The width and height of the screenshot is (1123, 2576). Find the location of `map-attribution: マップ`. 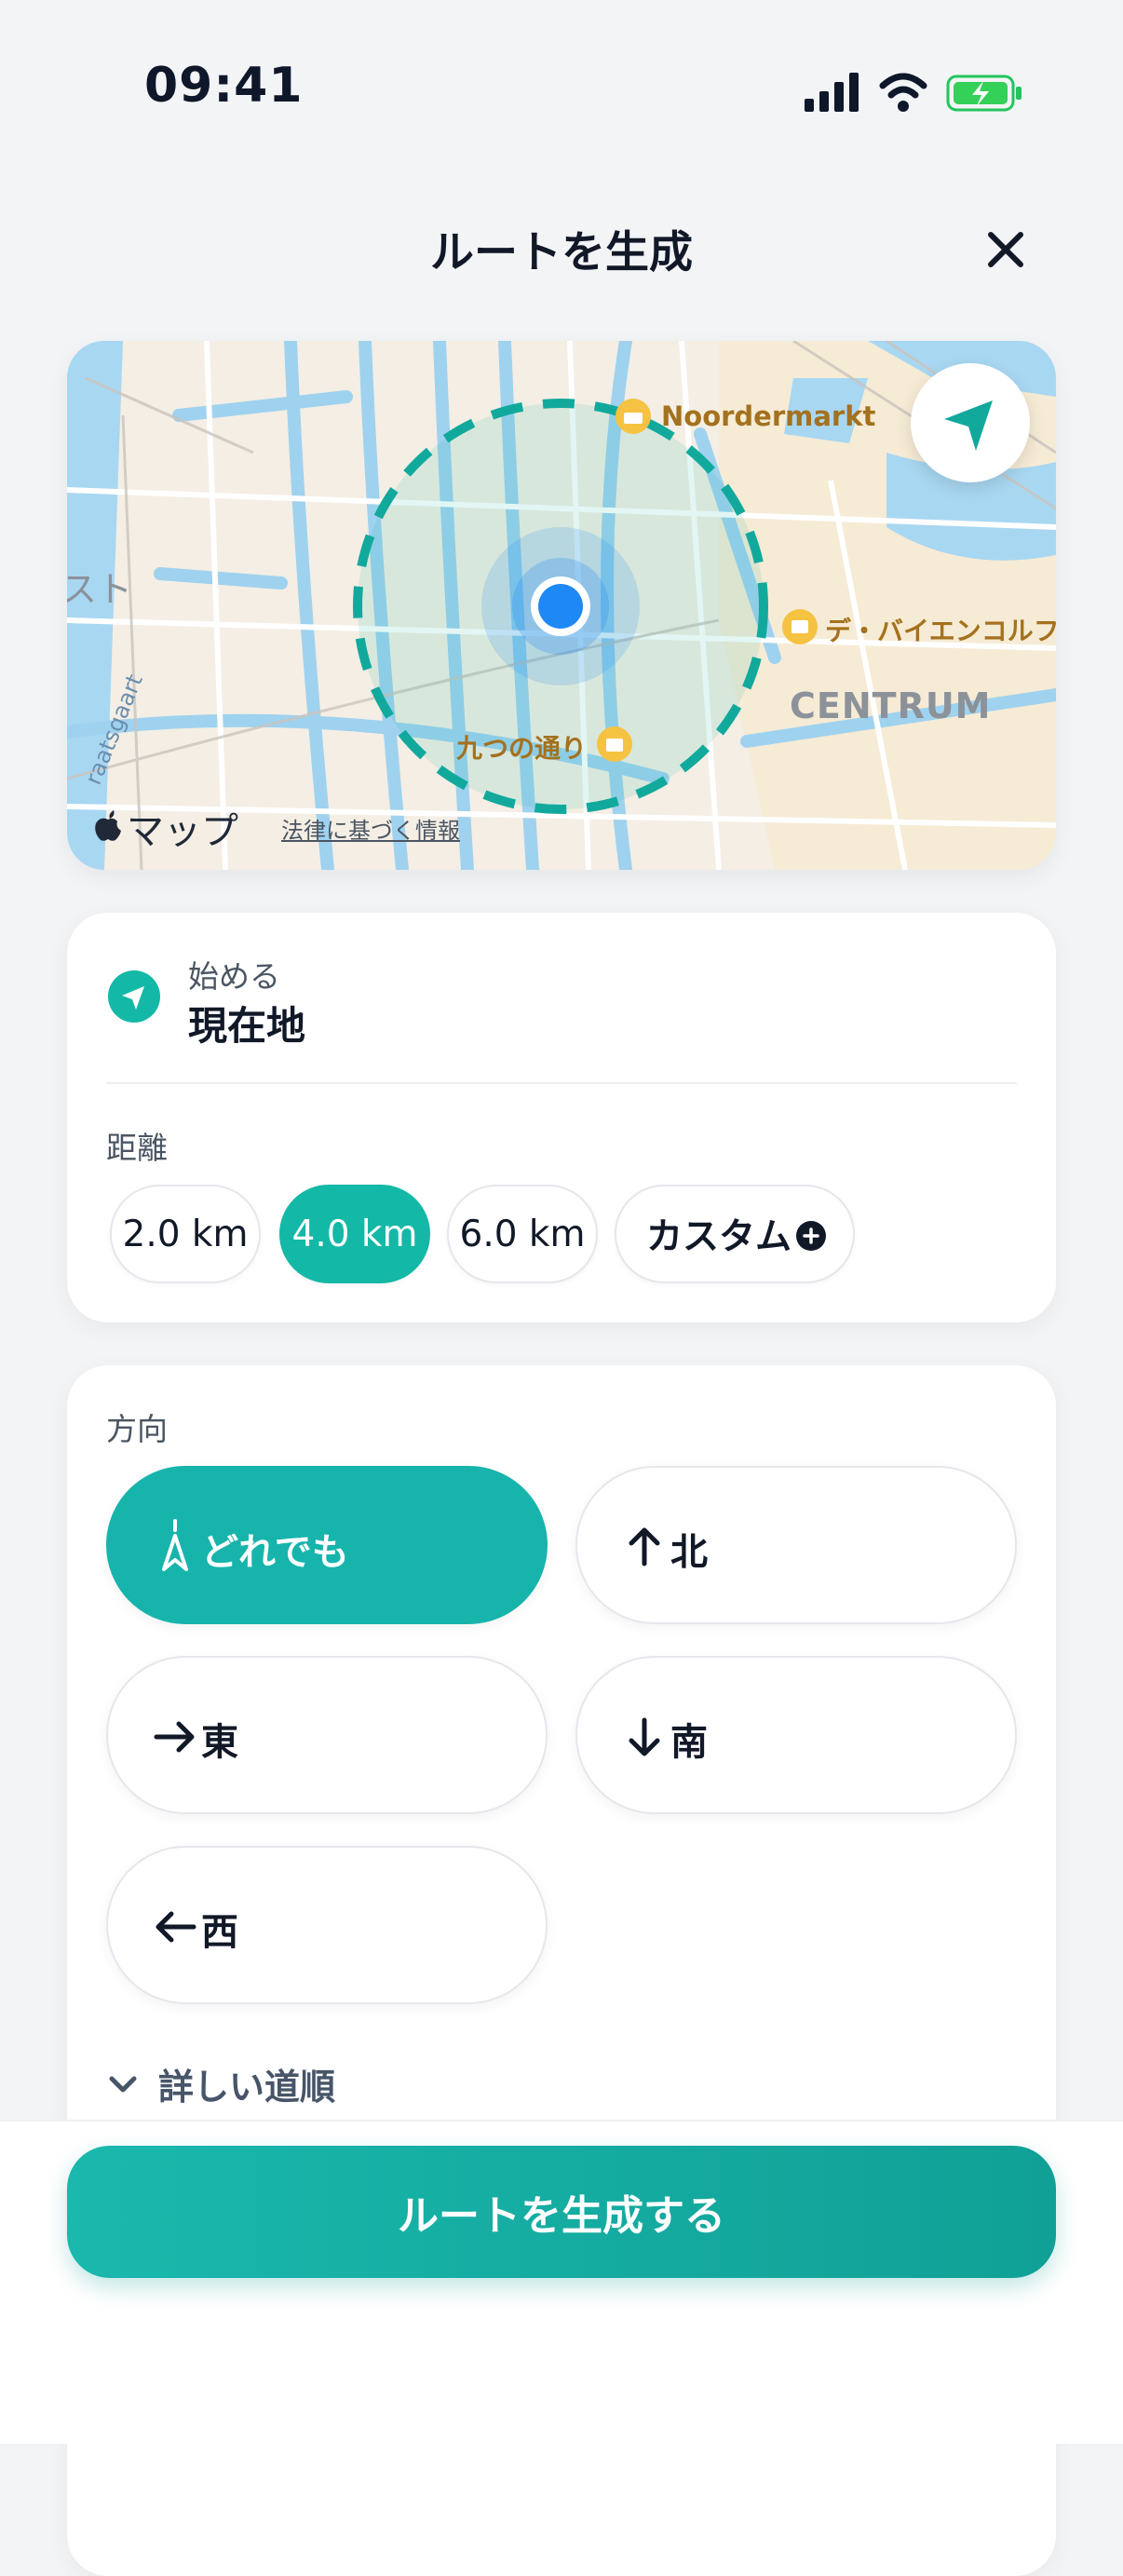

map-attribution: マップ is located at coordinates (182, 831).